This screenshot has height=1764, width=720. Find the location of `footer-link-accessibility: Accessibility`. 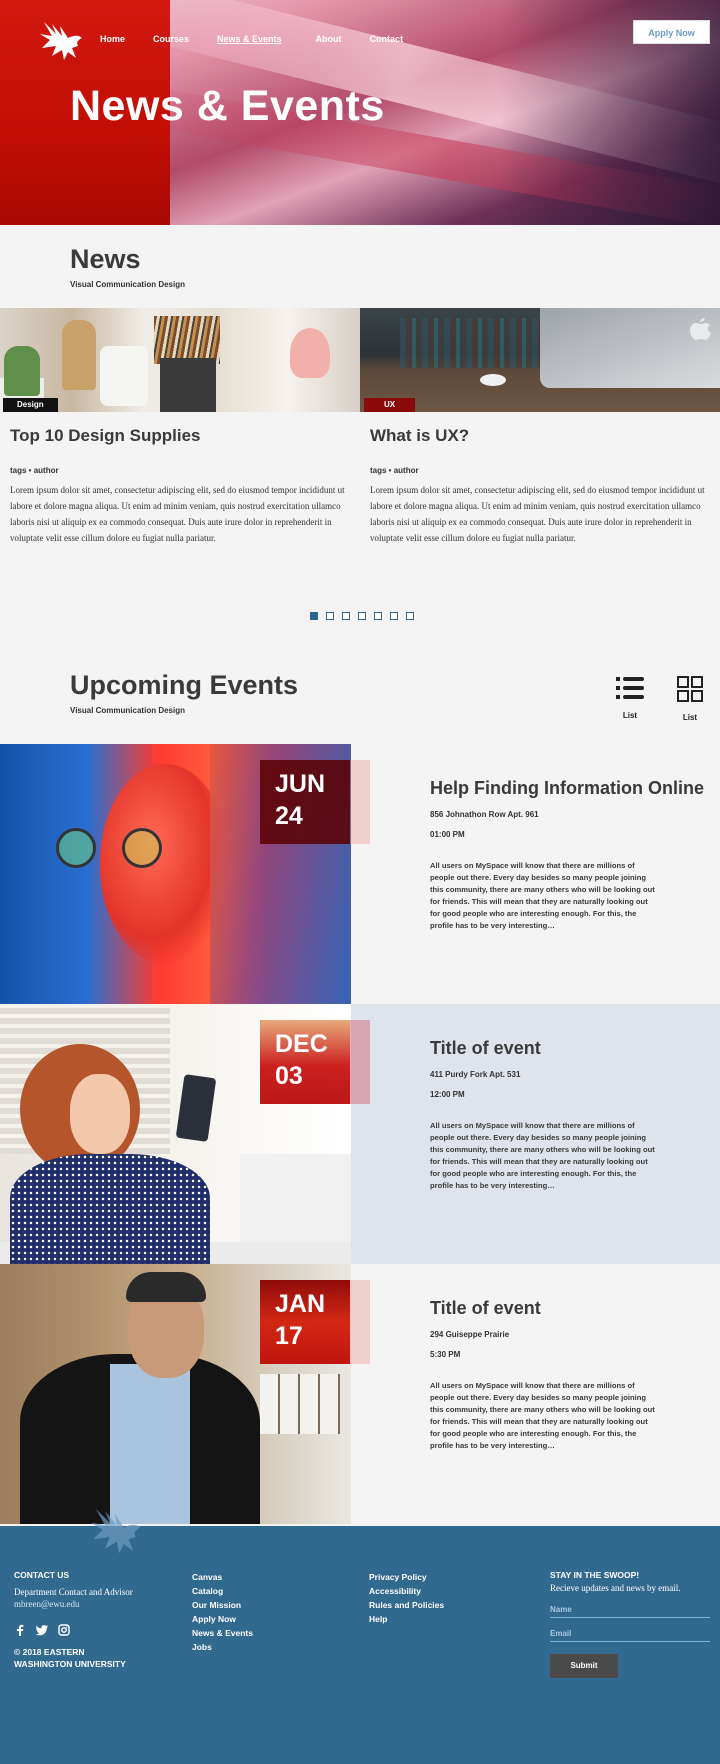

footer-link-accessibility: Accessibility is located at coordinates (406, 1591).